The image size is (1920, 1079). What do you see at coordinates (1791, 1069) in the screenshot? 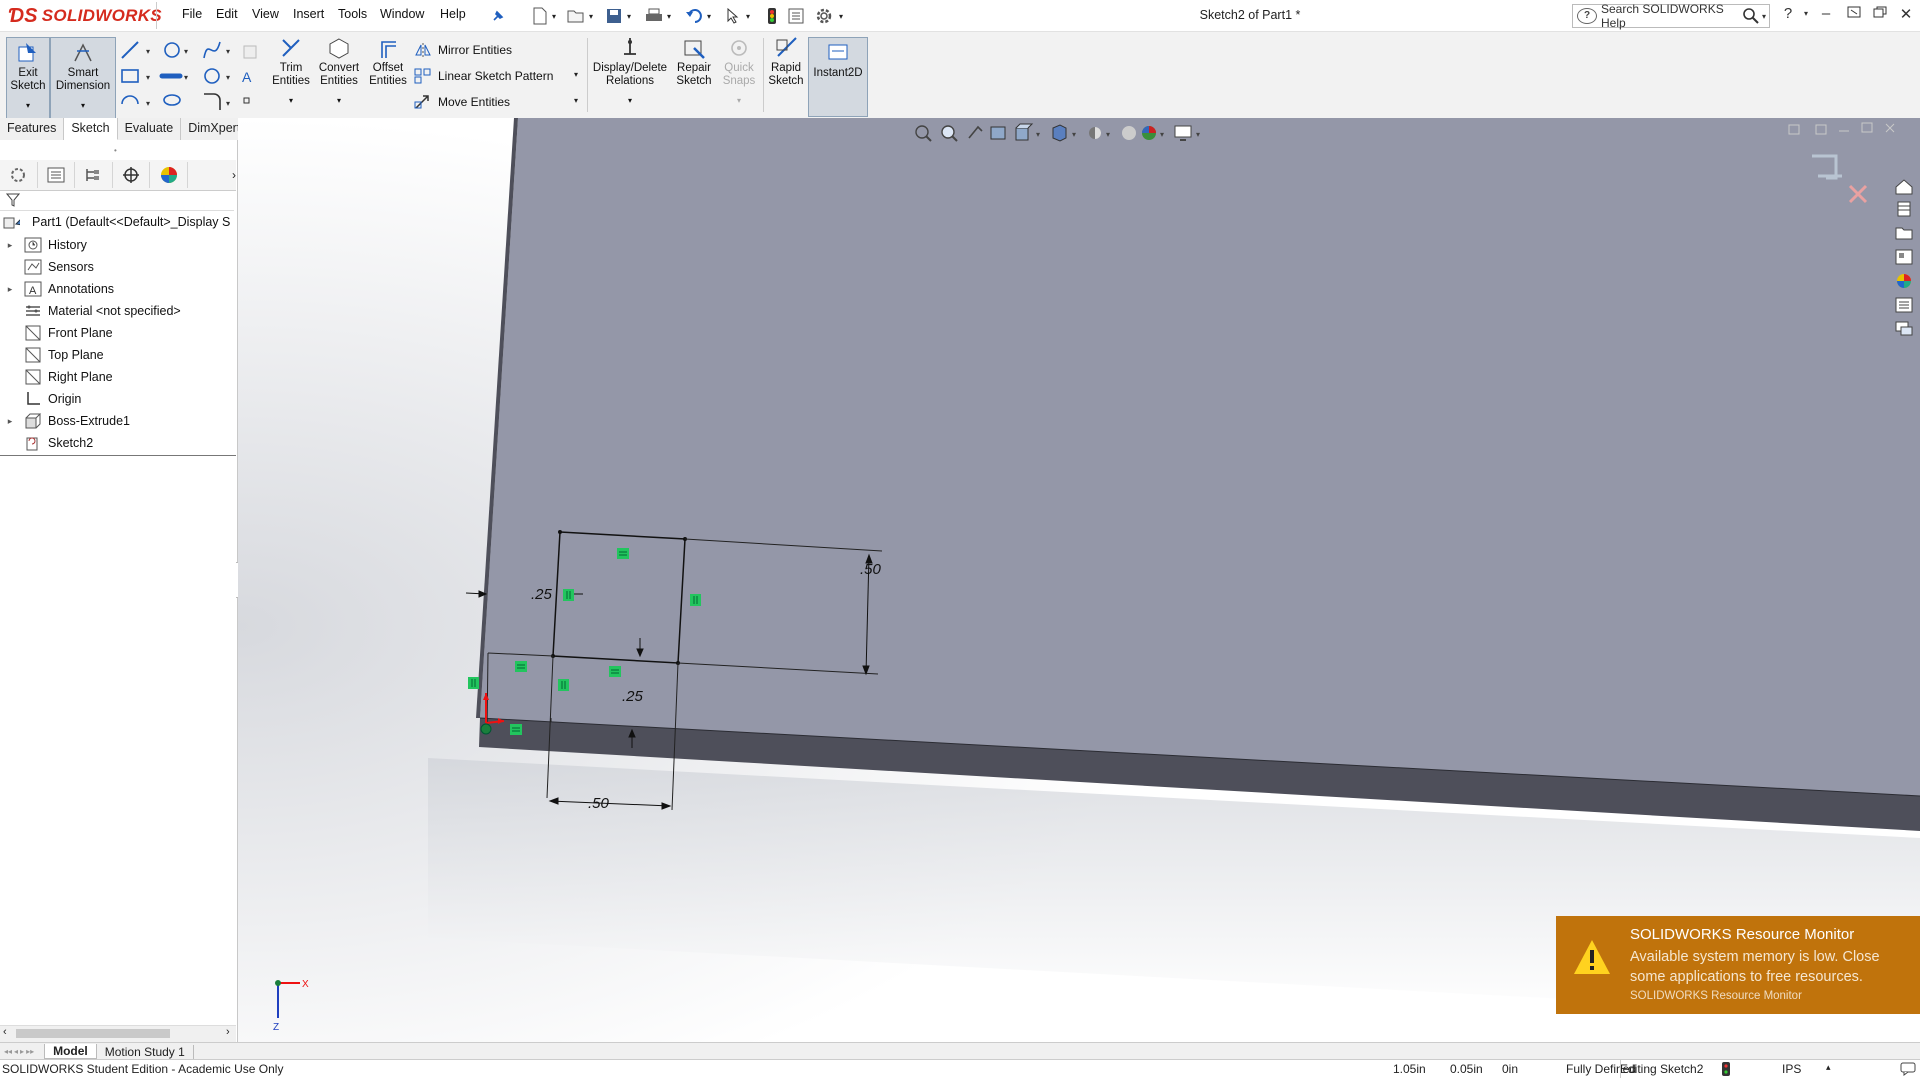
I see `unit-system: IPS` at bounding box center [1791, 1069].